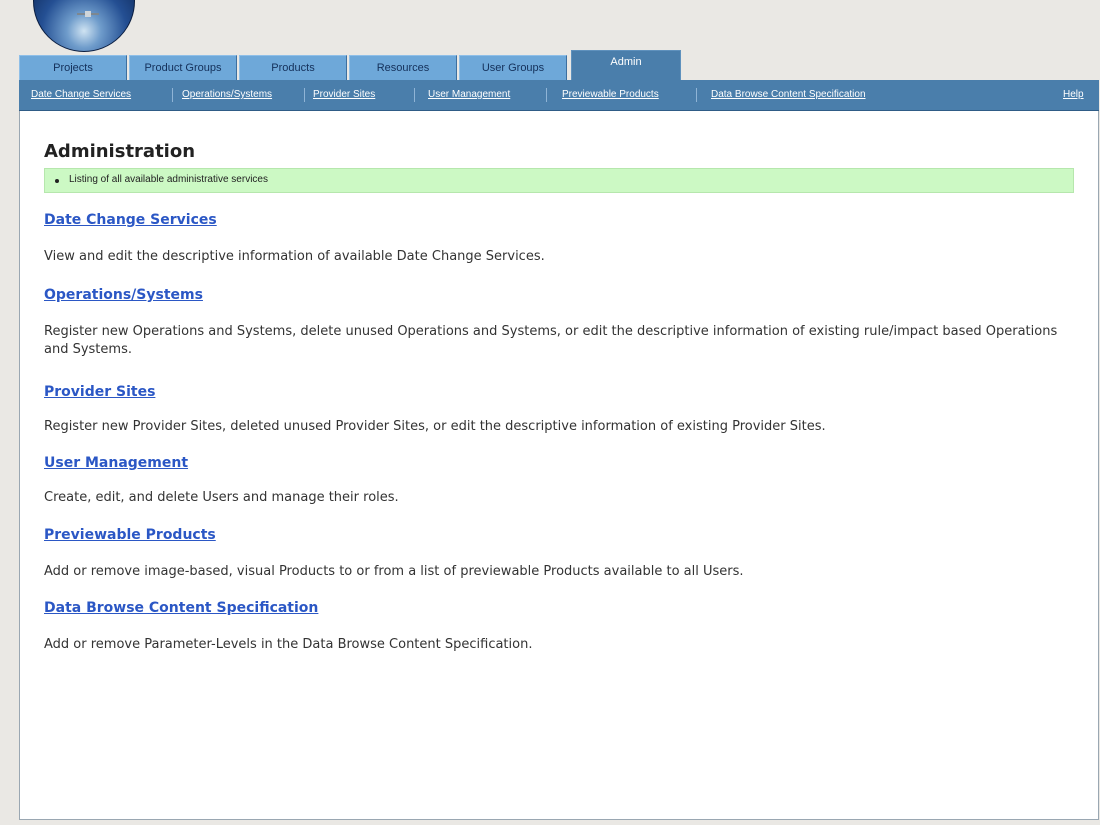 The width and height of the screenshot is (1100, 825). What do you see at coordinates (181, 608) in the screenshot?
I see `section-link-data-browse-content-specification: Data Browse Content Specification` at bounding box center [181, 608].